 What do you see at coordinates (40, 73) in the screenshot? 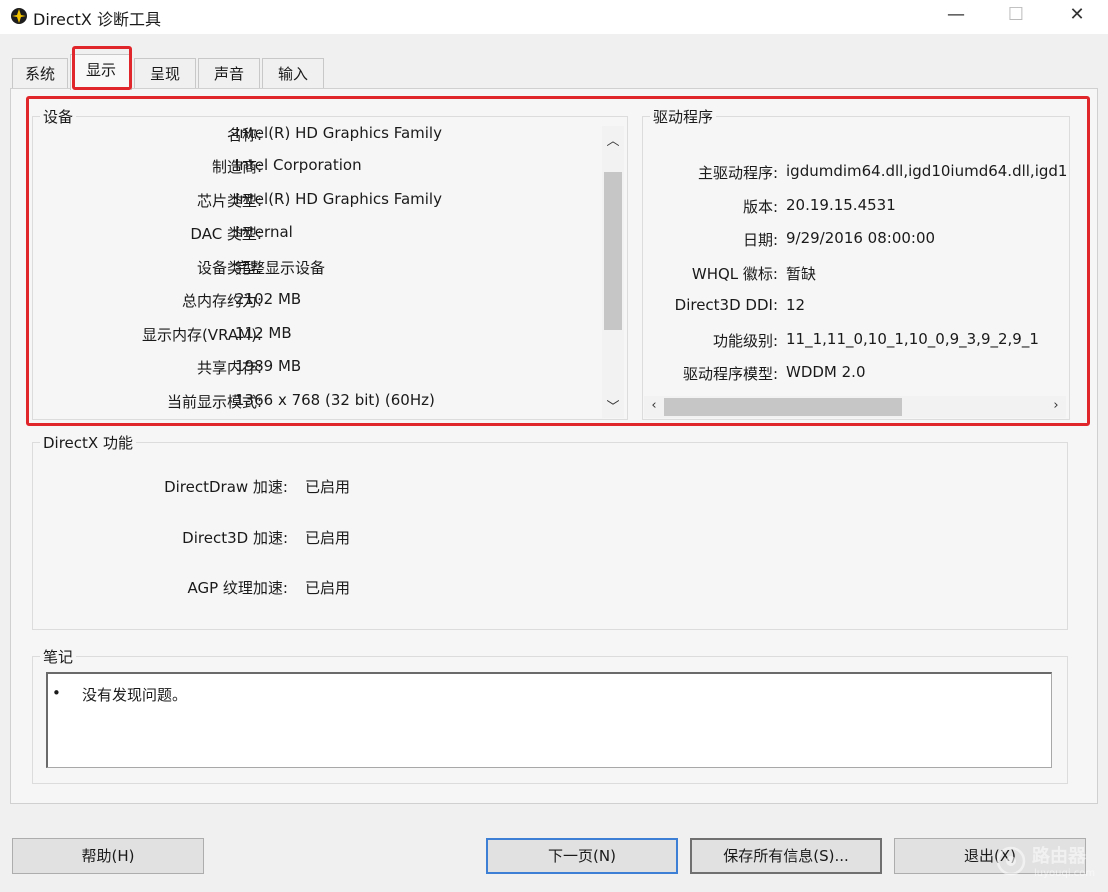
I see `tab-system: 系统` at bounding box center [40, 73].